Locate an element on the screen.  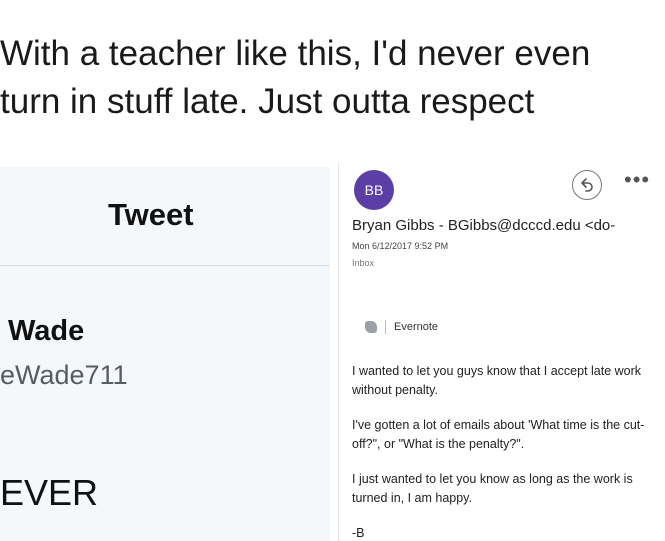
evernote-icon is located at coordinates (371, 327).